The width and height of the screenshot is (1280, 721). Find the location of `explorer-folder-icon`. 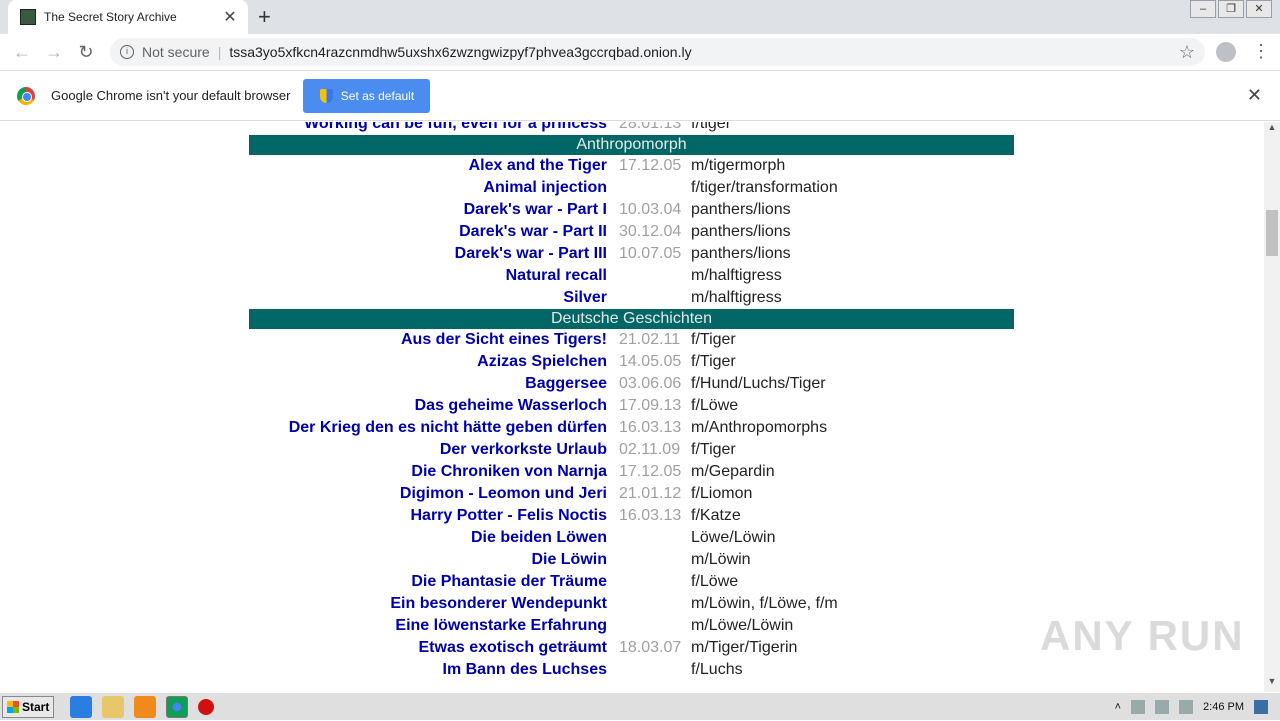

explorer-folder-icon is located at coordinates (113, 706).